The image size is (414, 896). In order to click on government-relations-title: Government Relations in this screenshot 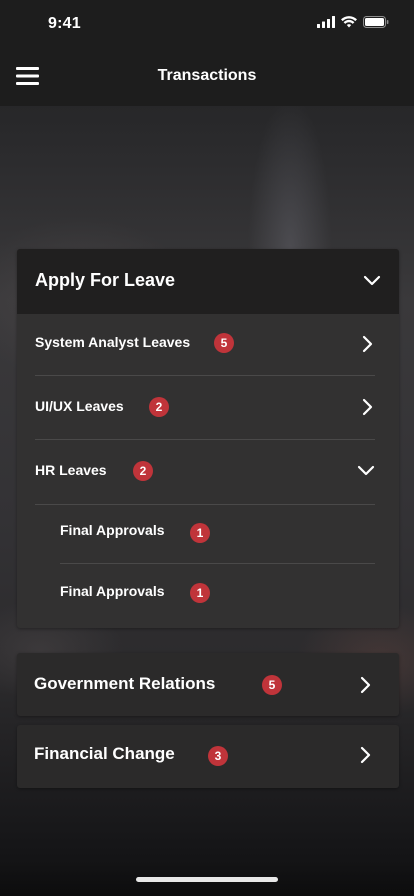, I will do `click(125, 683)`.